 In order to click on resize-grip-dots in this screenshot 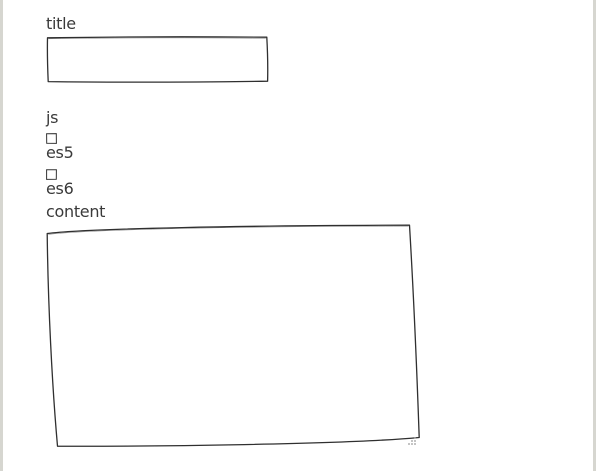, I will do `click(412, 441)`.